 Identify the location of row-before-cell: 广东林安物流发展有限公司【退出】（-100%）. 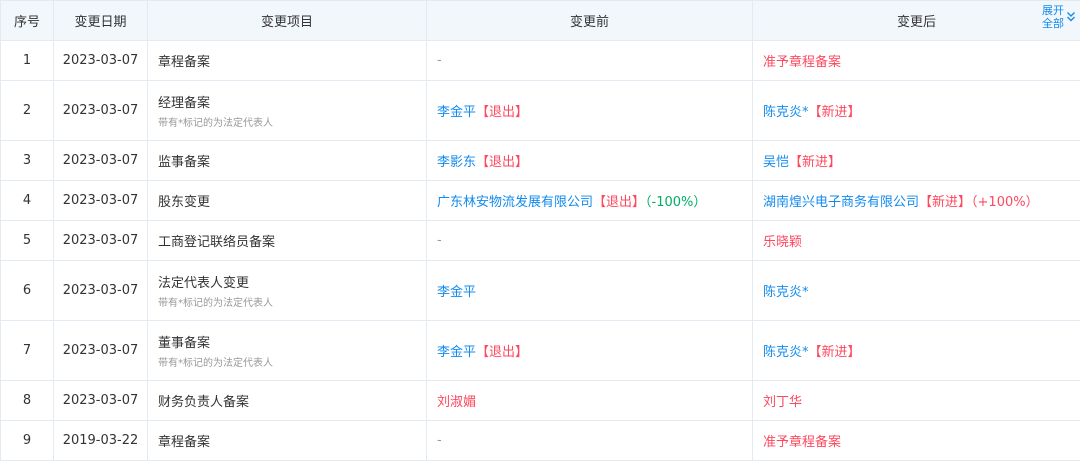
(589, 200).